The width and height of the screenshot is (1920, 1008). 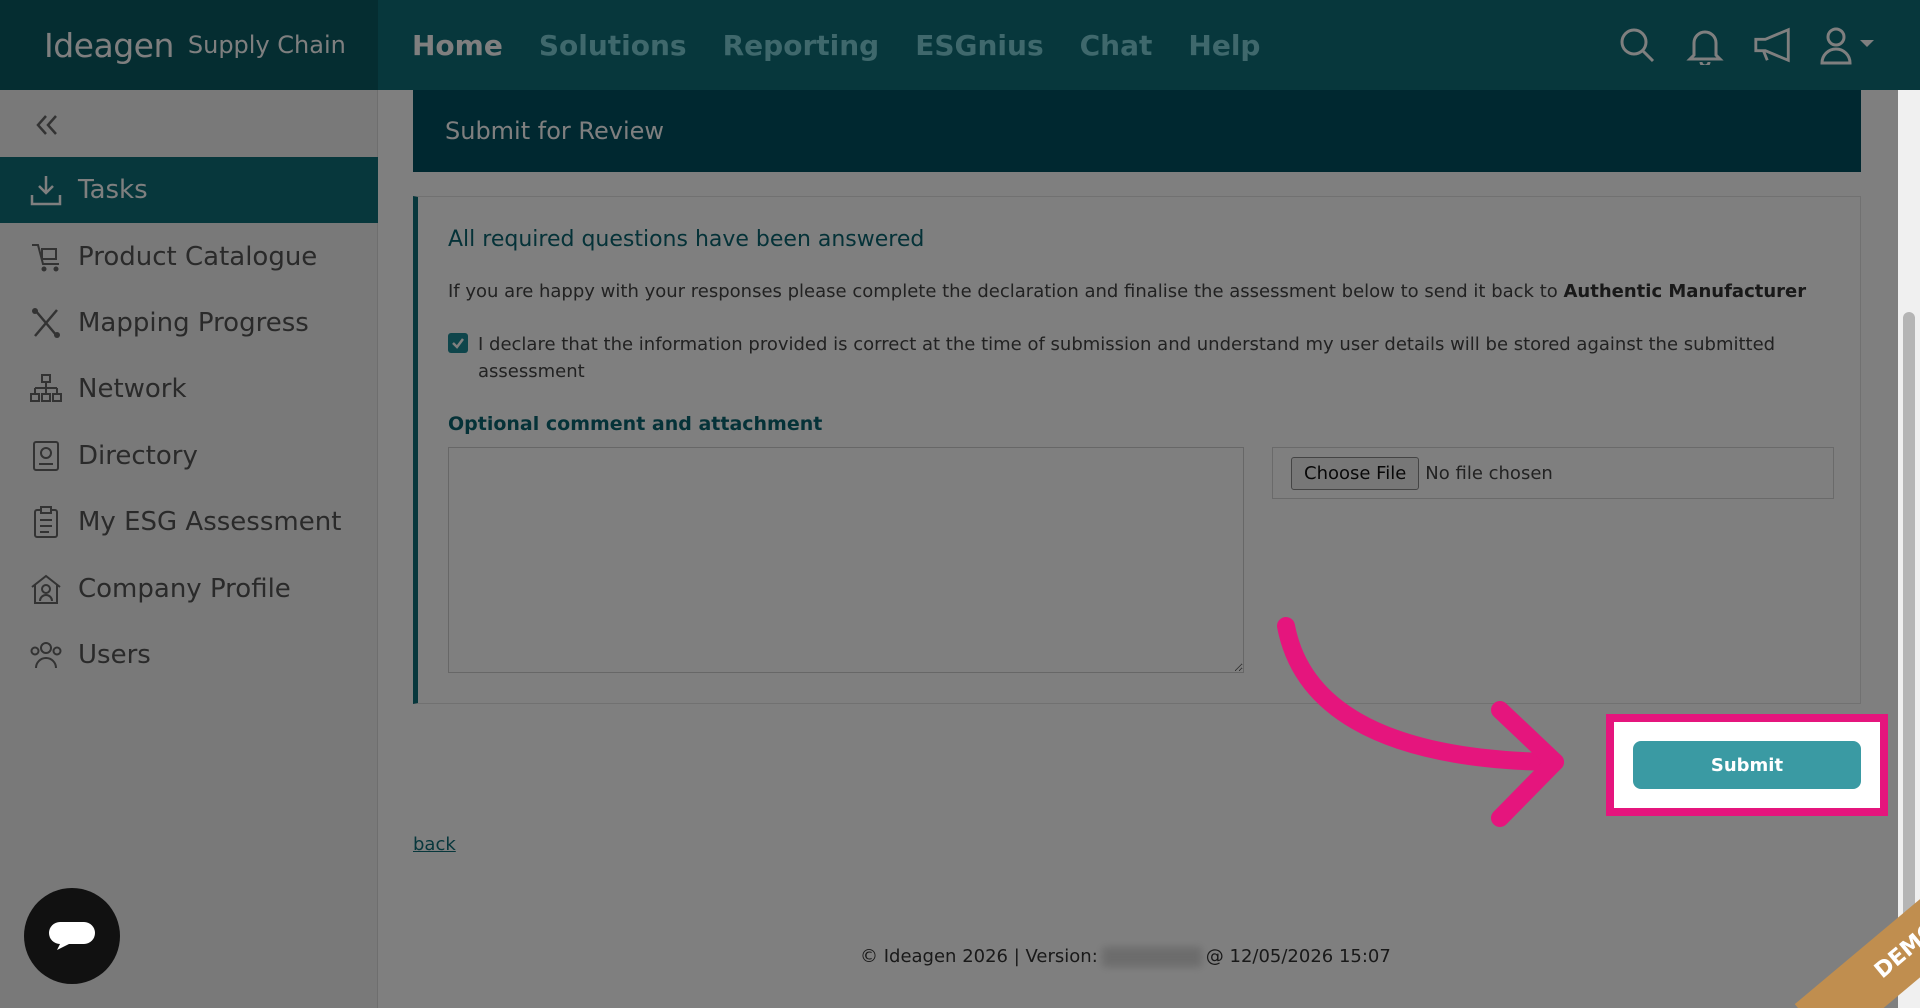 I want to click on sidebar-item-label: My ESG Assessment, so click(x=210, y=522).